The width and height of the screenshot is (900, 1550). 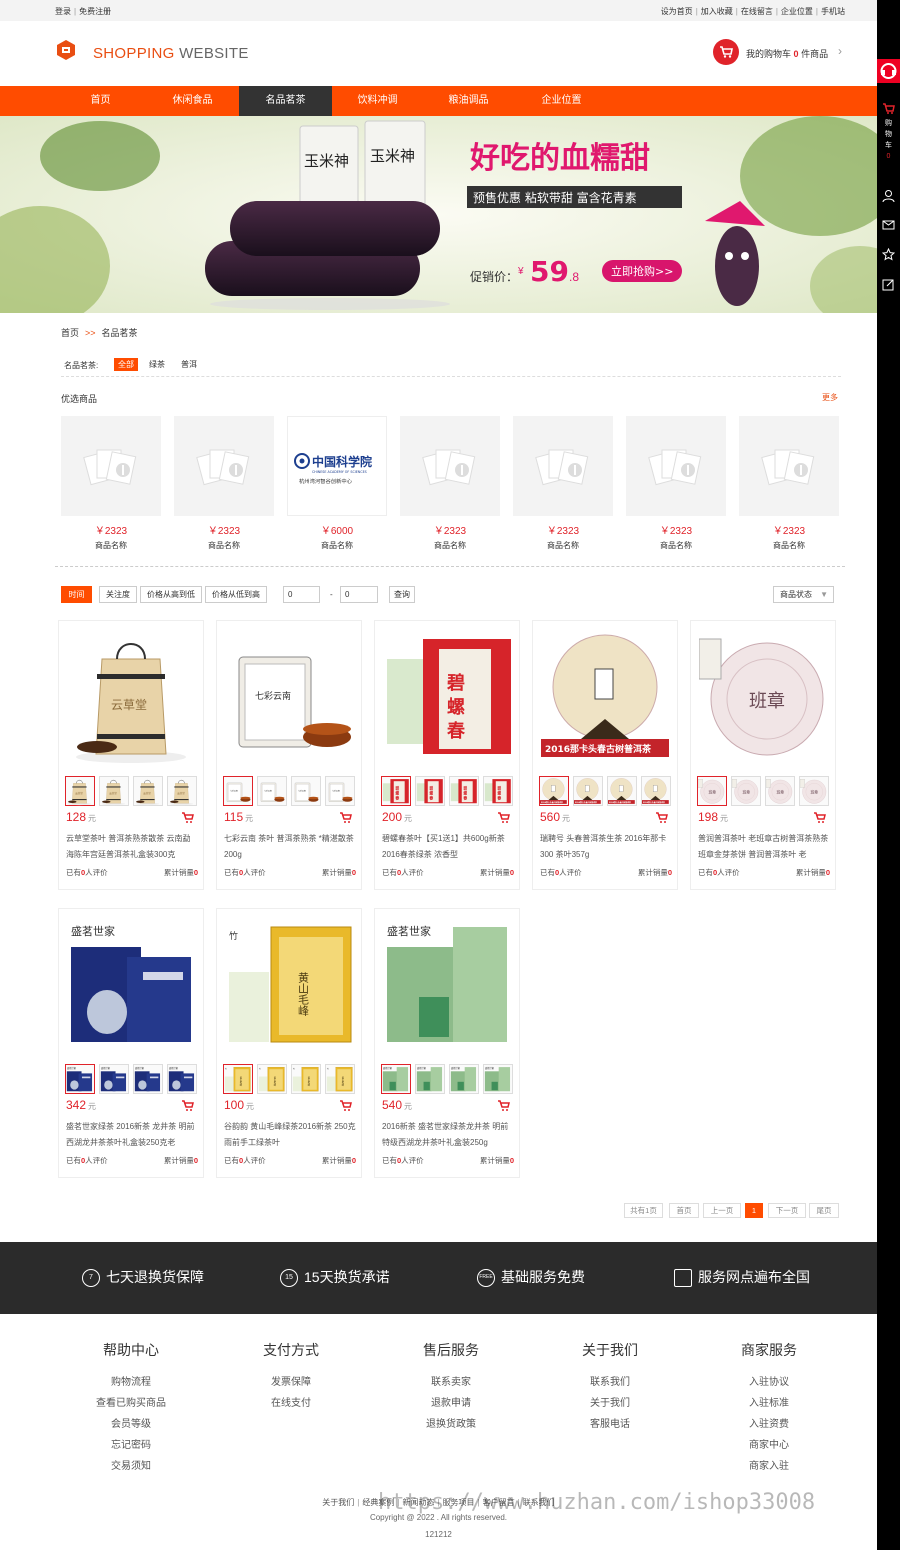 I want to click on footer-link: 发票保障, so click(x=291, y=1382).